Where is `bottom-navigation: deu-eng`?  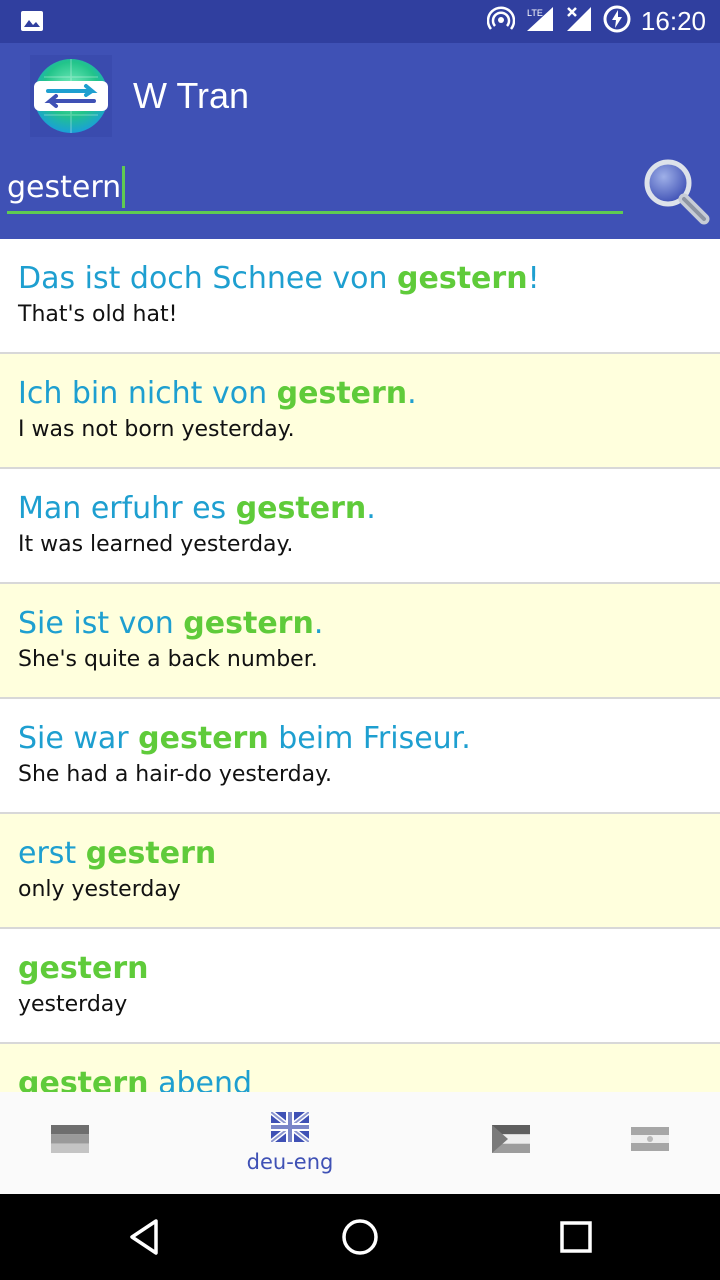
bottom-navigation: deu-eng is located at coordinates (360, 1143).